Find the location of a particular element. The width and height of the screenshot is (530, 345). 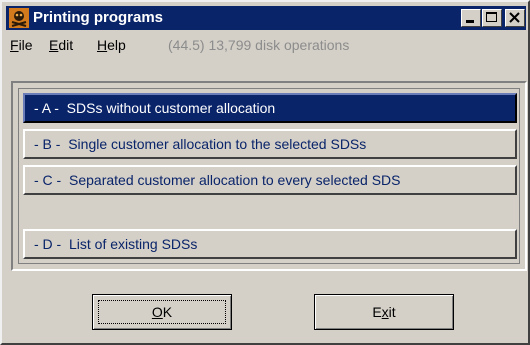

option-a-button: - A - SDSs without customer allocation is located at coordinates (270, 108).